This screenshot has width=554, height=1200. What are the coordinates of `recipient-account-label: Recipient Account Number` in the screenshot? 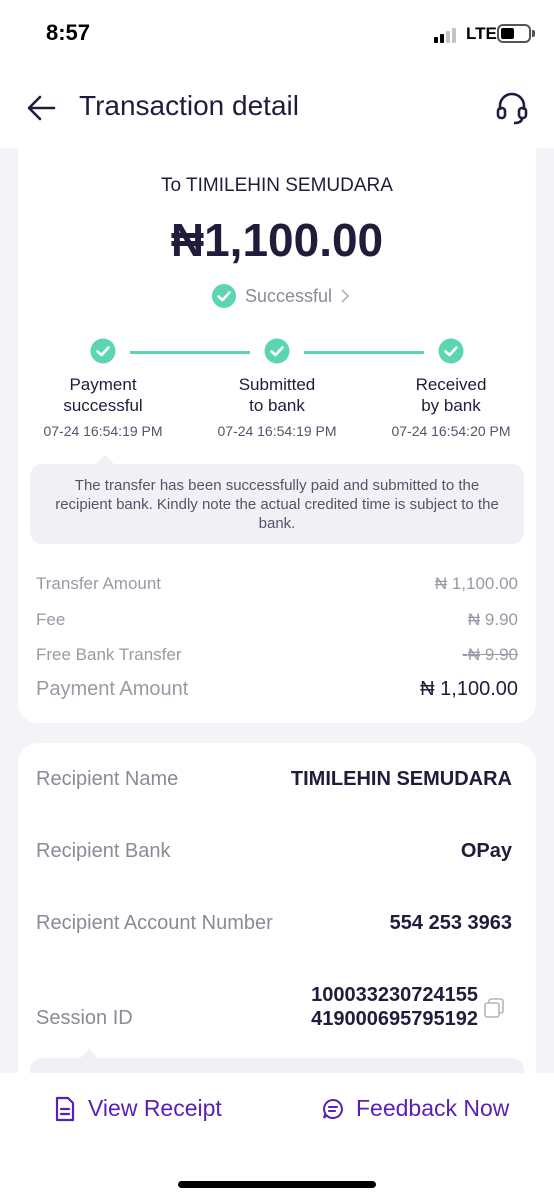 It's located at (154, 923).